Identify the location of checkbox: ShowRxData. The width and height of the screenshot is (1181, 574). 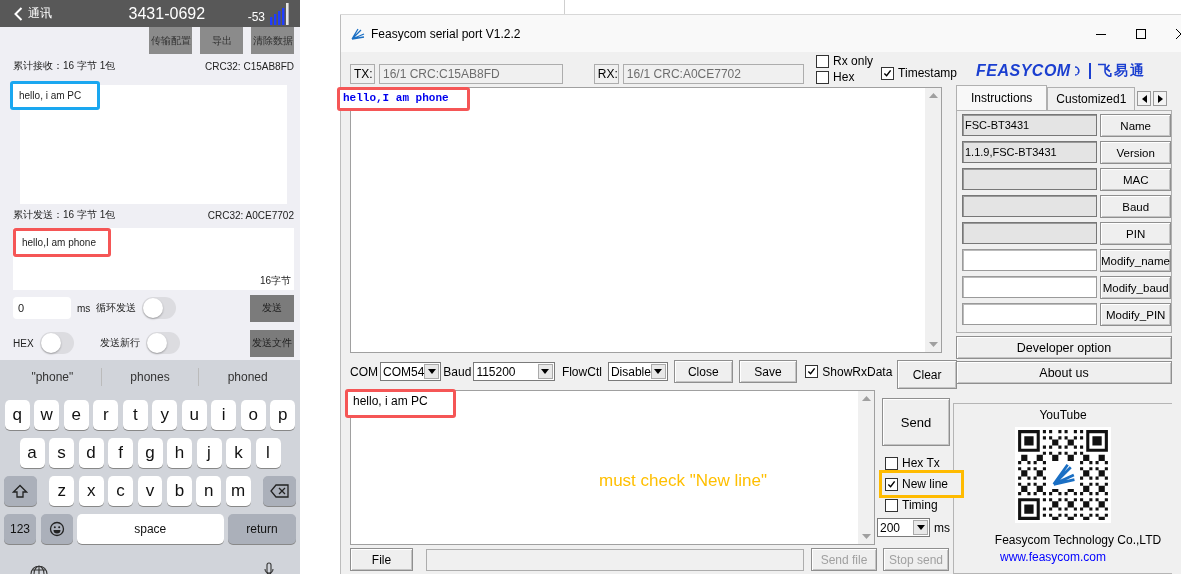
(849, 371).